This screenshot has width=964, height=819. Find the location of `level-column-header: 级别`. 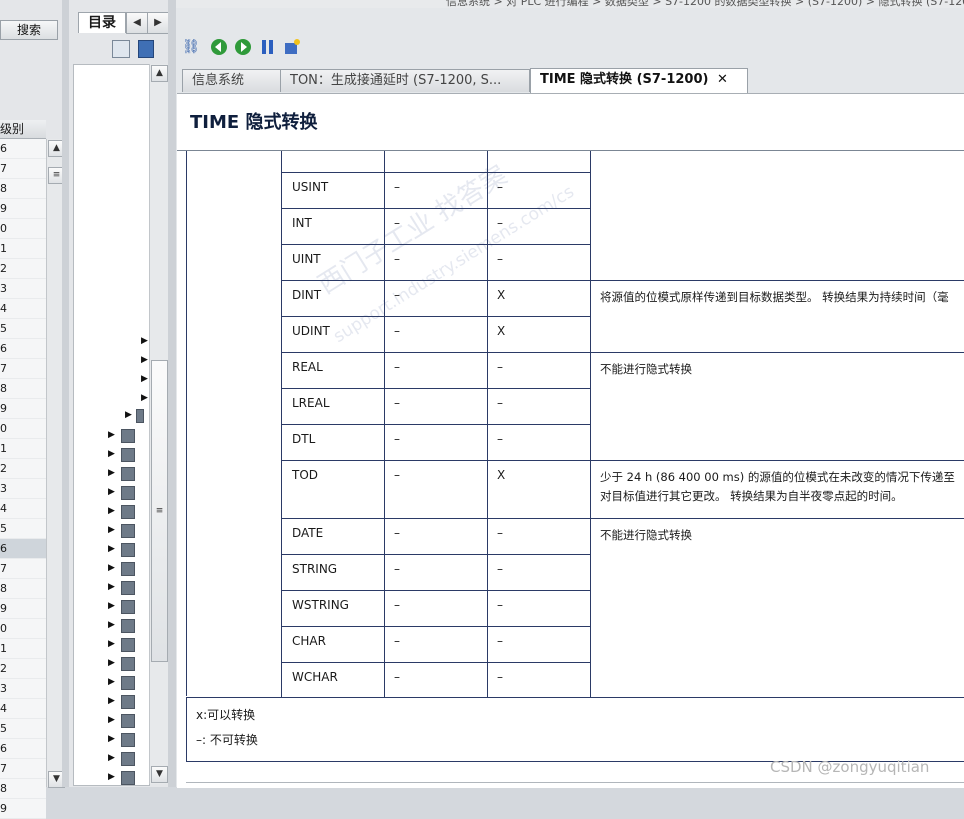

level-column-header: 级别 is located at coordinates (23, 129).